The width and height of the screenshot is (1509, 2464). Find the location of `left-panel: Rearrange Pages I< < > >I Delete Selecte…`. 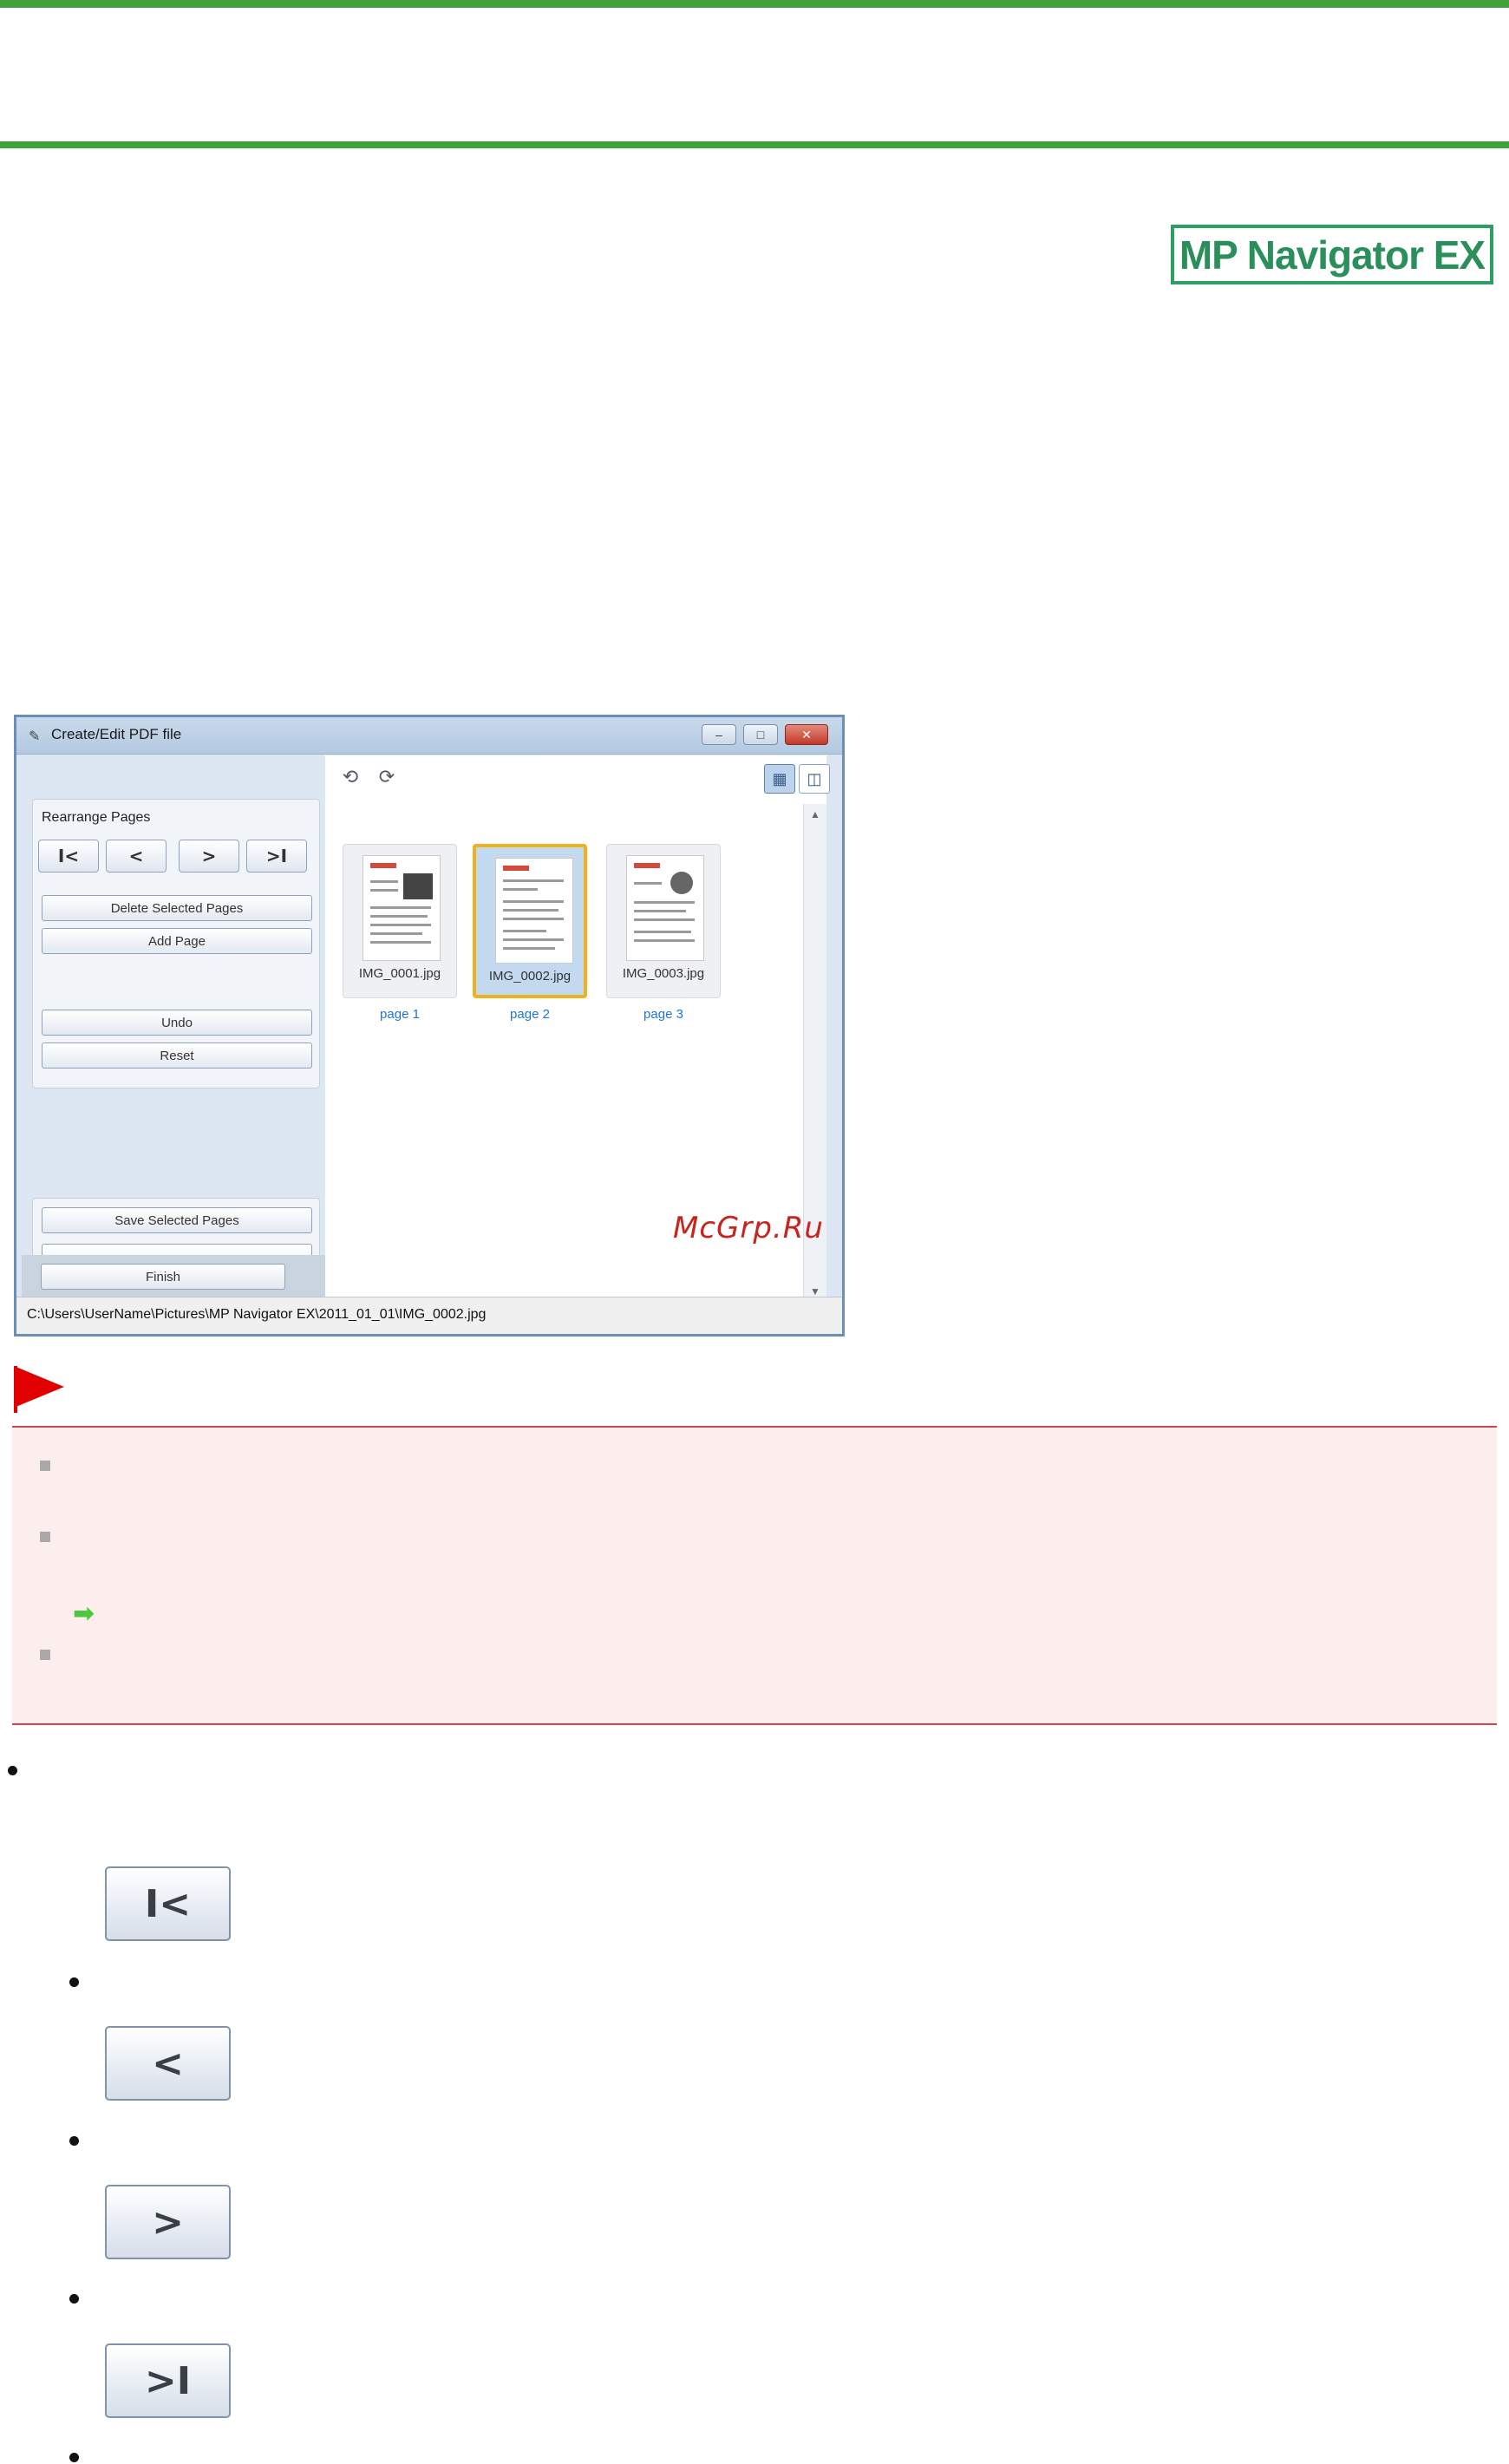

left-panel: Rearrange Pages I< < > >I Delete Selecte… is located at coordinates (173, 1024).